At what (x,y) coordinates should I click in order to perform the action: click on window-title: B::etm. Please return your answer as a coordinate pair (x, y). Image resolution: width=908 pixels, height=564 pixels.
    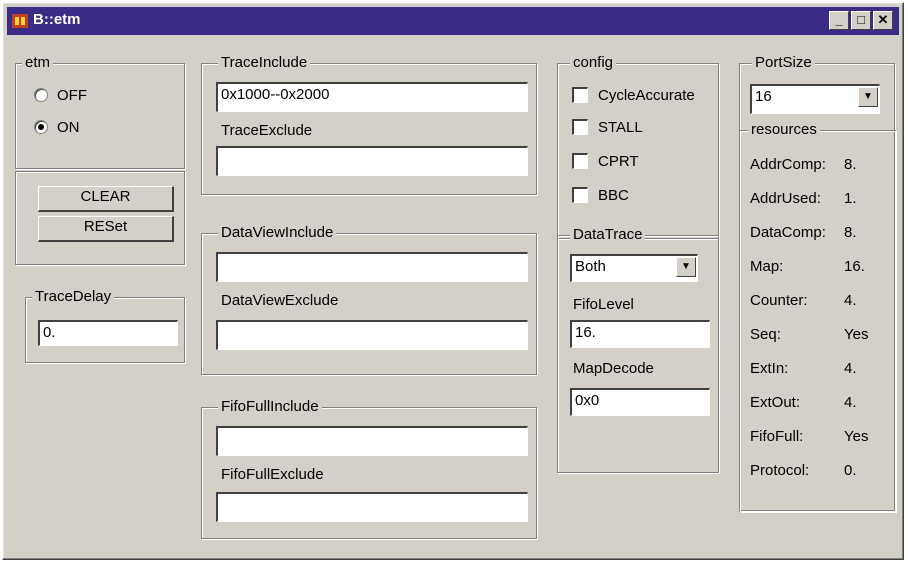
    Looking at the image, I should click on (57, 19).